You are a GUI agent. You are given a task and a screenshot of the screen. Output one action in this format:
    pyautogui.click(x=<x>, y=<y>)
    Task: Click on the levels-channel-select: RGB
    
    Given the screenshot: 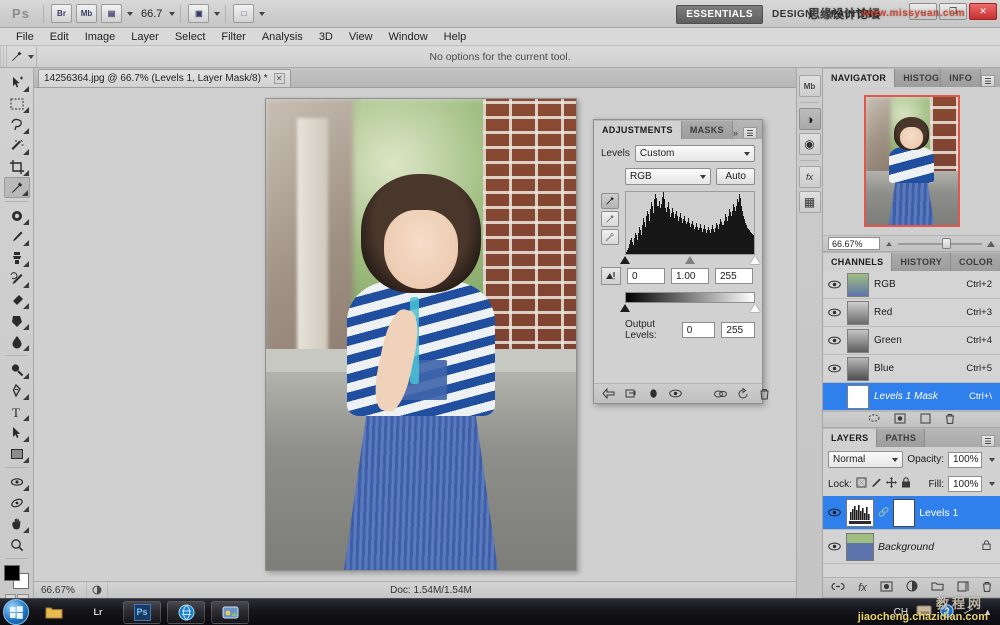 What is the action you would take?
    pyautogui.click(x=668, y=176)
    